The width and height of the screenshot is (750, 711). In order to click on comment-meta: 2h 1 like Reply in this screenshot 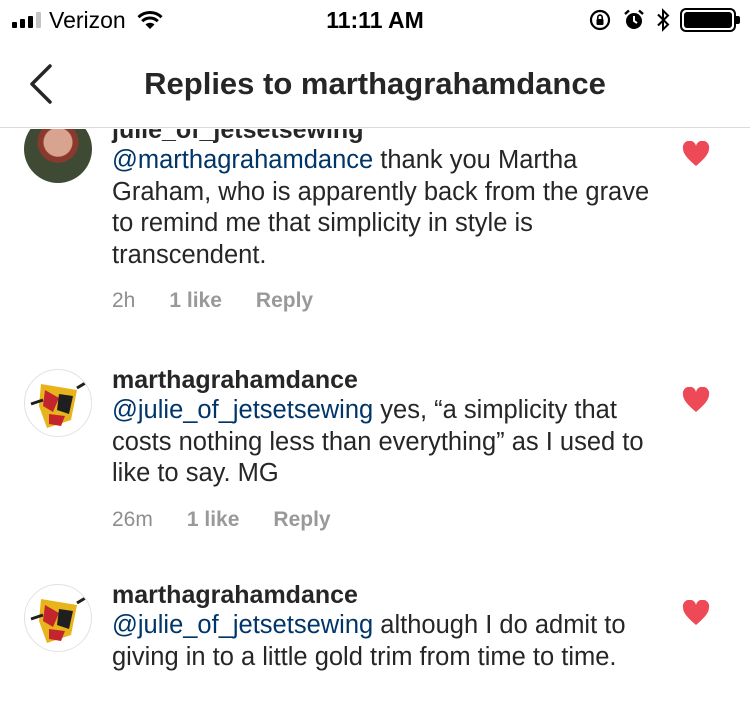, I will do `click(382, 301)`.